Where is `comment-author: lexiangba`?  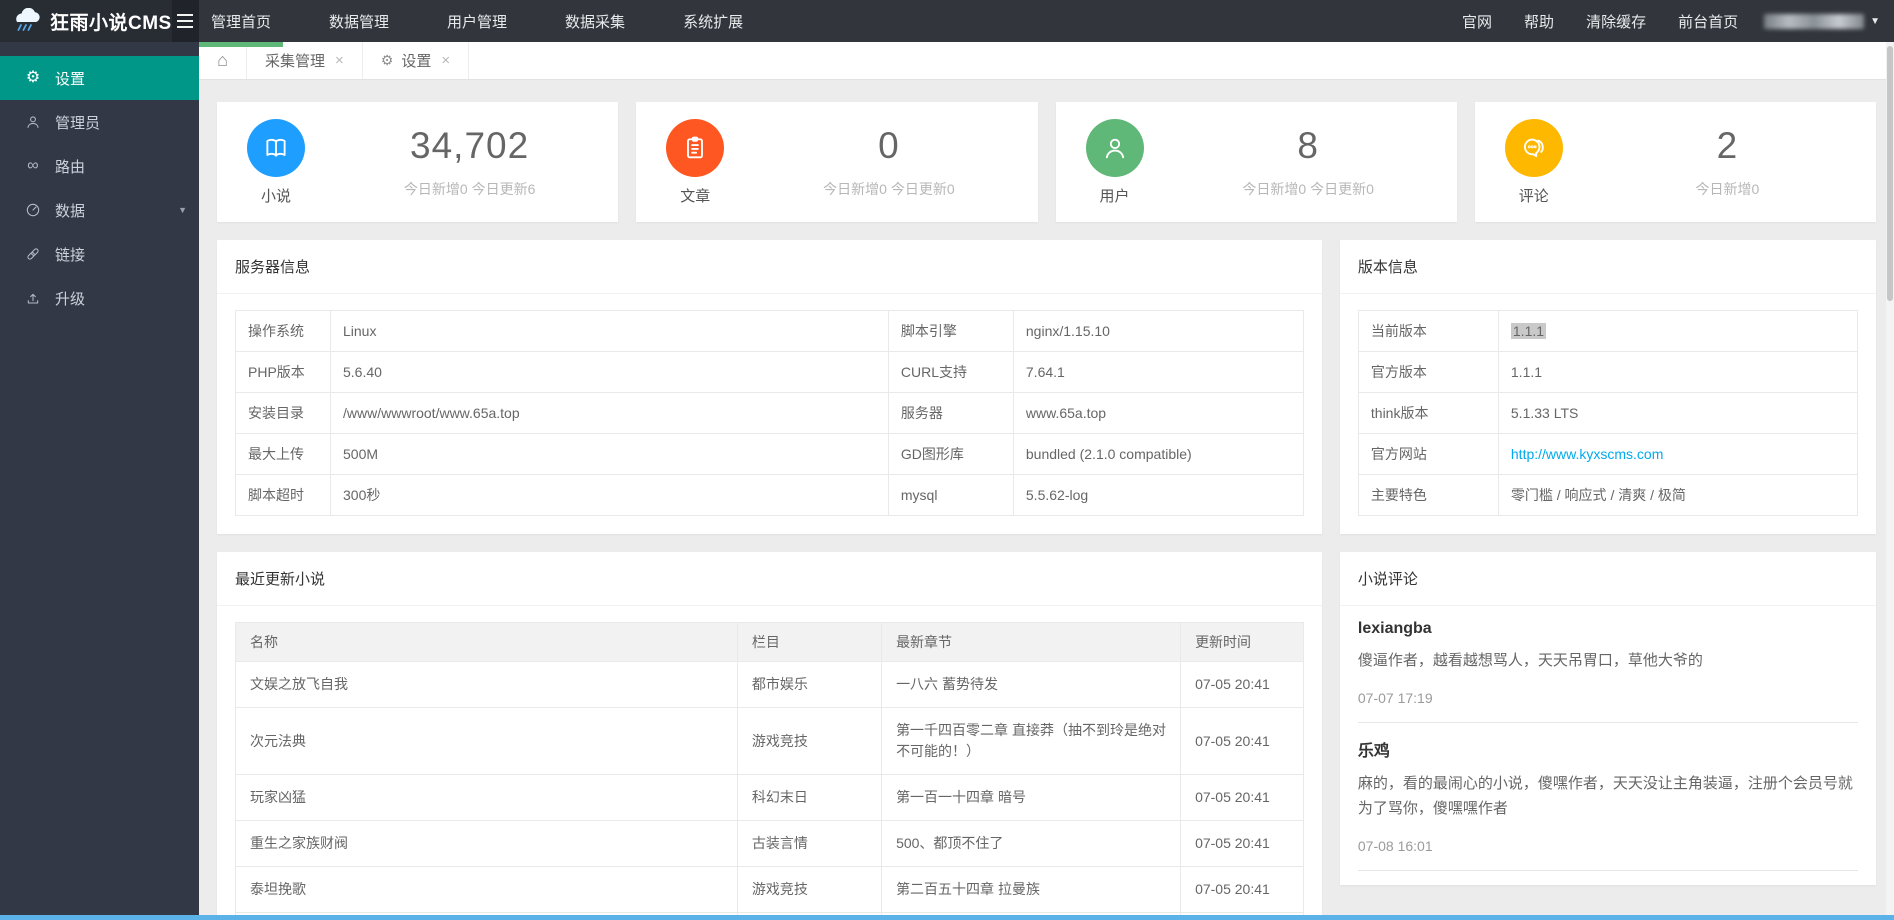 comment-author: lexiangba is located at coordinates (1394, 628).